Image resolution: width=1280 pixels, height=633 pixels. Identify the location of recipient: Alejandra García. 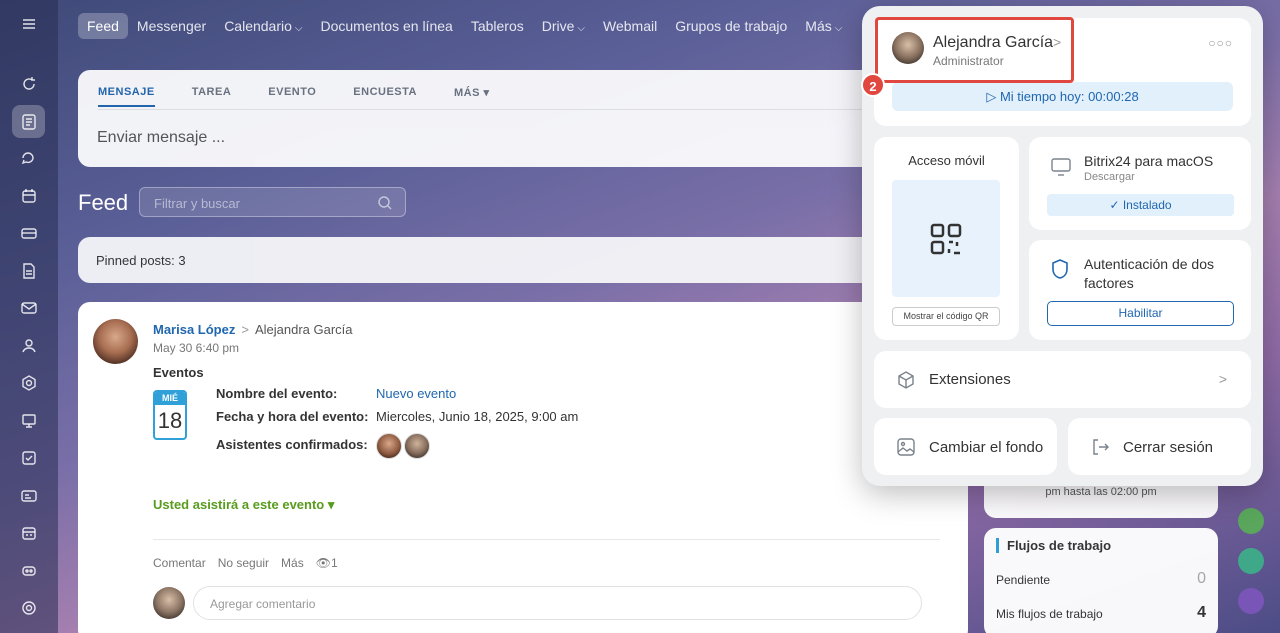
(304, 329).